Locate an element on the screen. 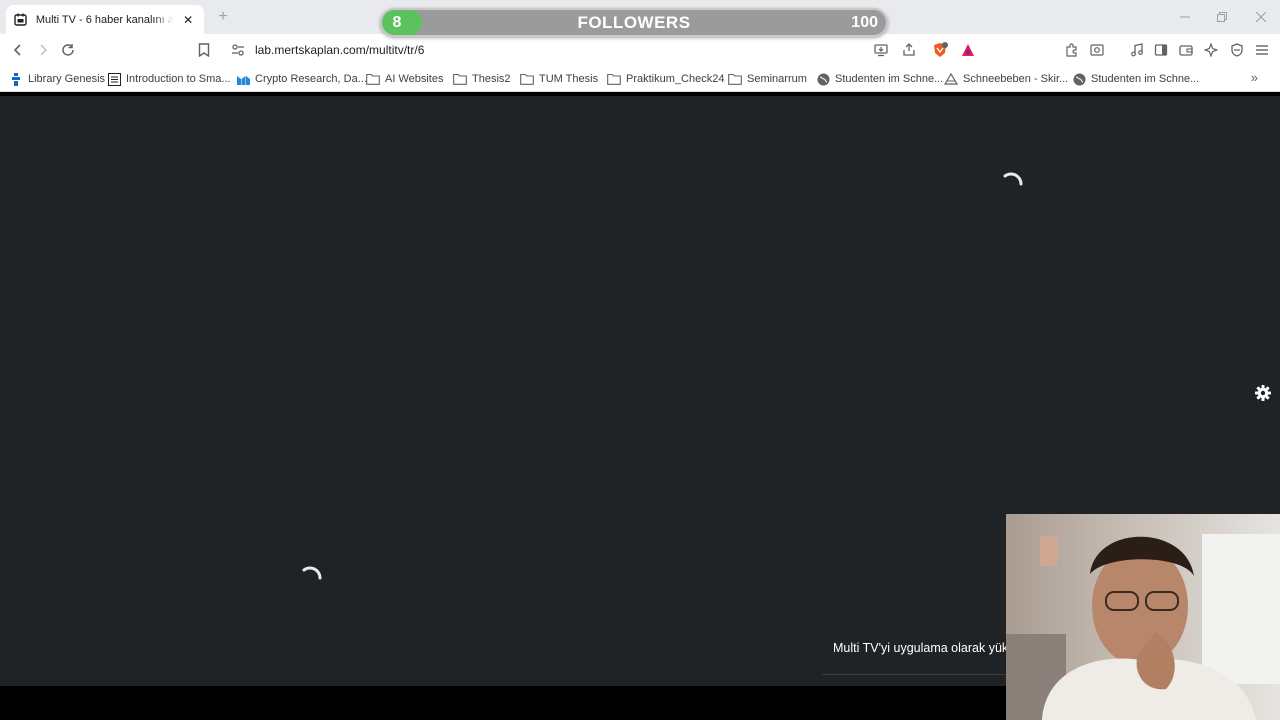 This screenshot has height=720, width=1280. site-settings-icon is located at coordinates (238, 50).